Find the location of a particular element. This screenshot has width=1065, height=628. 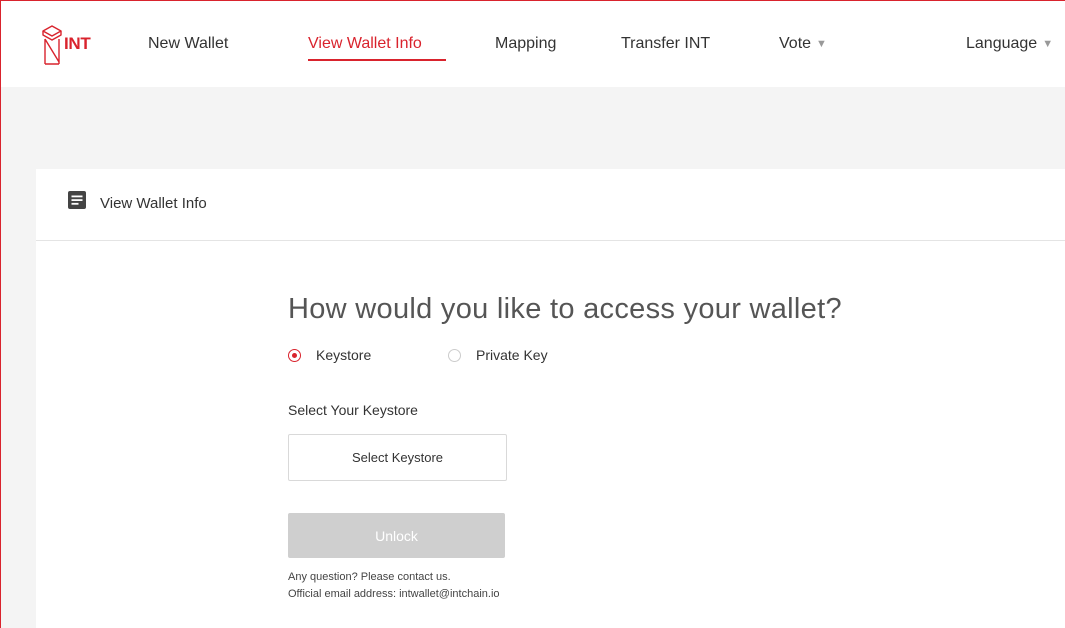

radio-unchecked-icon is located at coordinates (454, 355).